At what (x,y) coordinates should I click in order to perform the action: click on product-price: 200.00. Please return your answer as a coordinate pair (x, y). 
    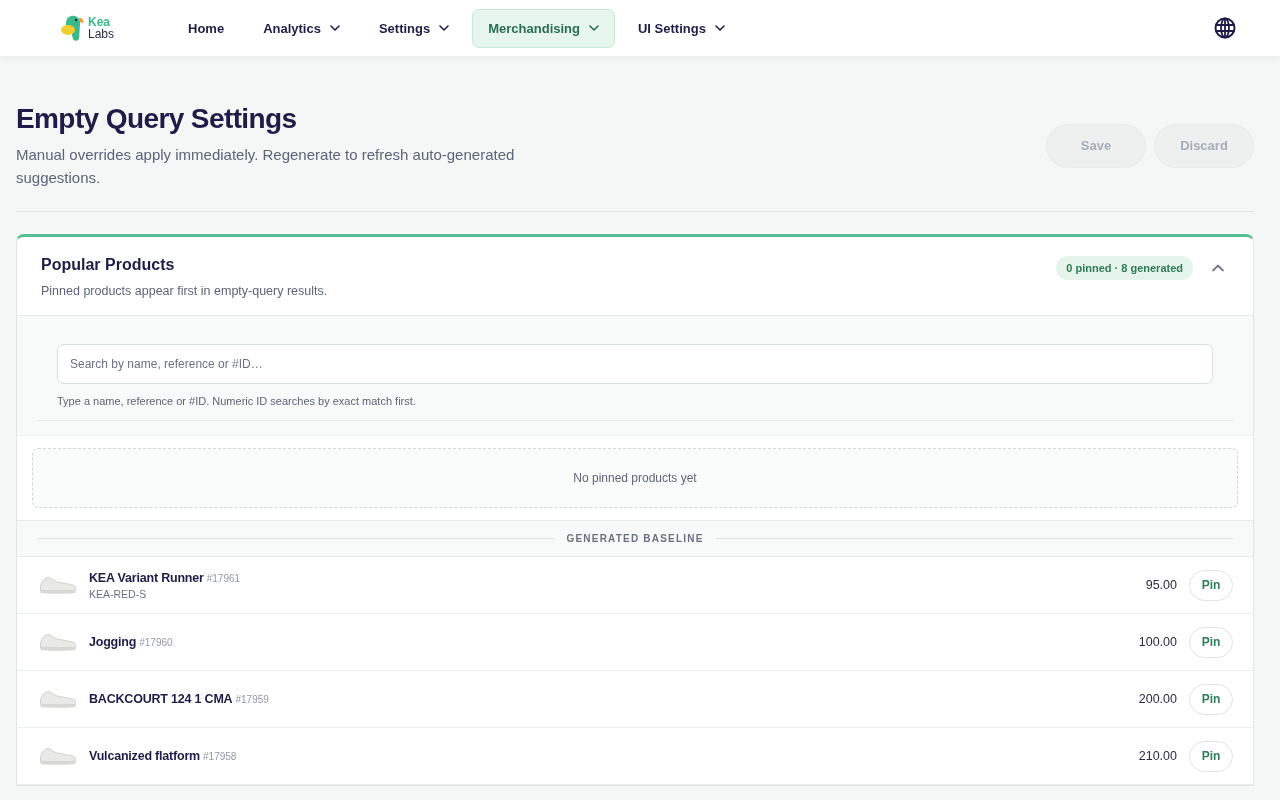
    Looking at the image, I should click on (1157, 699).